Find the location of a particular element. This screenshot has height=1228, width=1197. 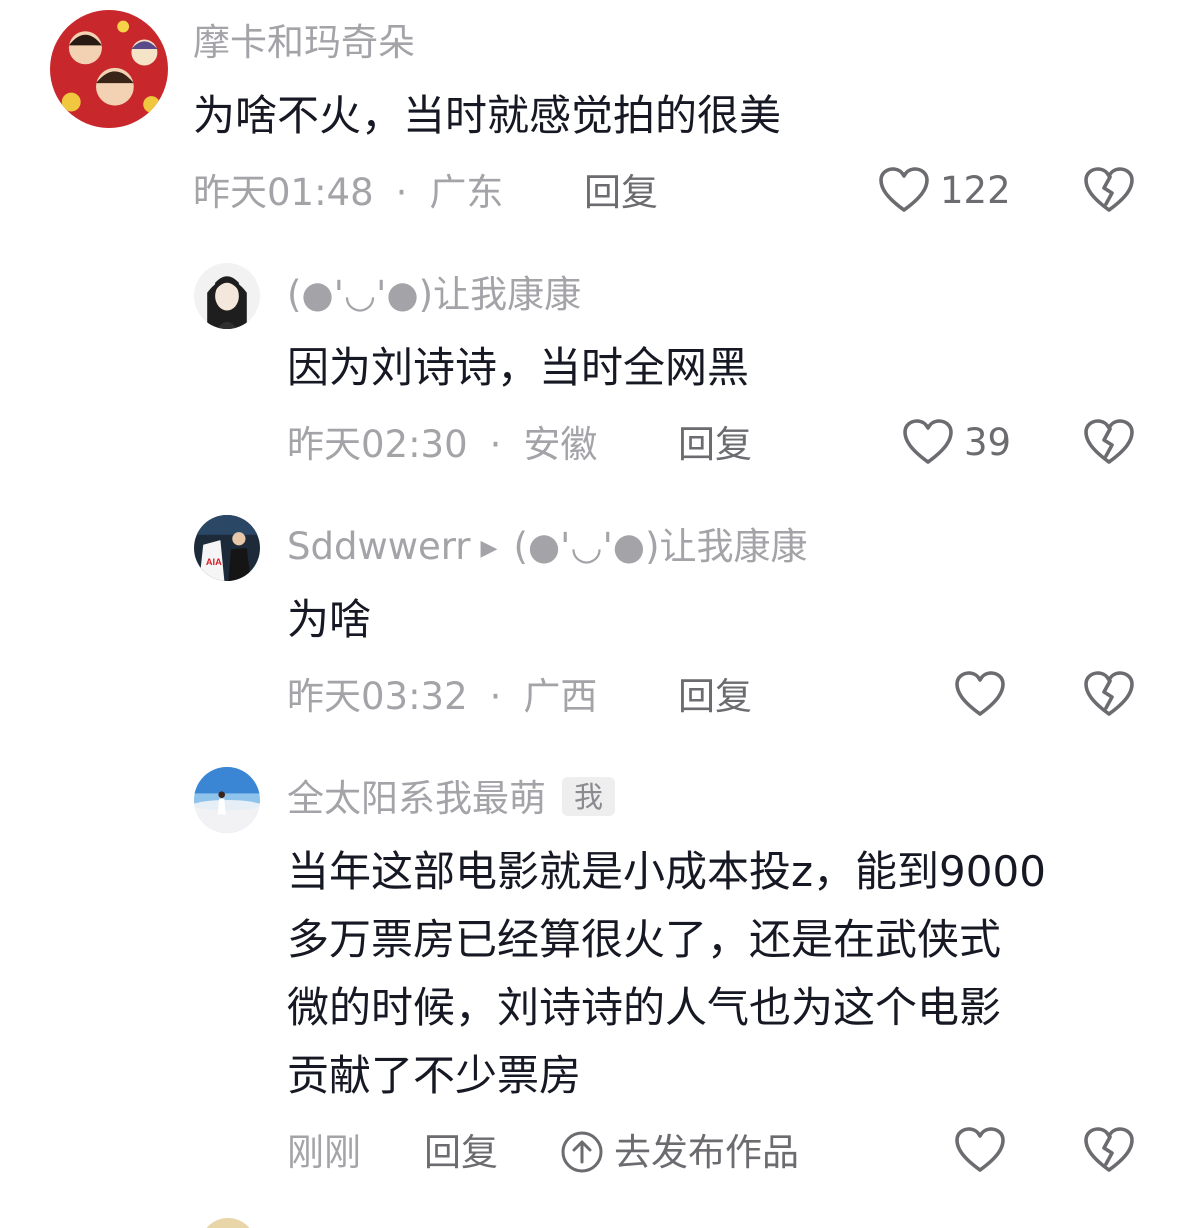

comment-meta: 昨天03:32 · 广西 is located at coordinates (442, 696).